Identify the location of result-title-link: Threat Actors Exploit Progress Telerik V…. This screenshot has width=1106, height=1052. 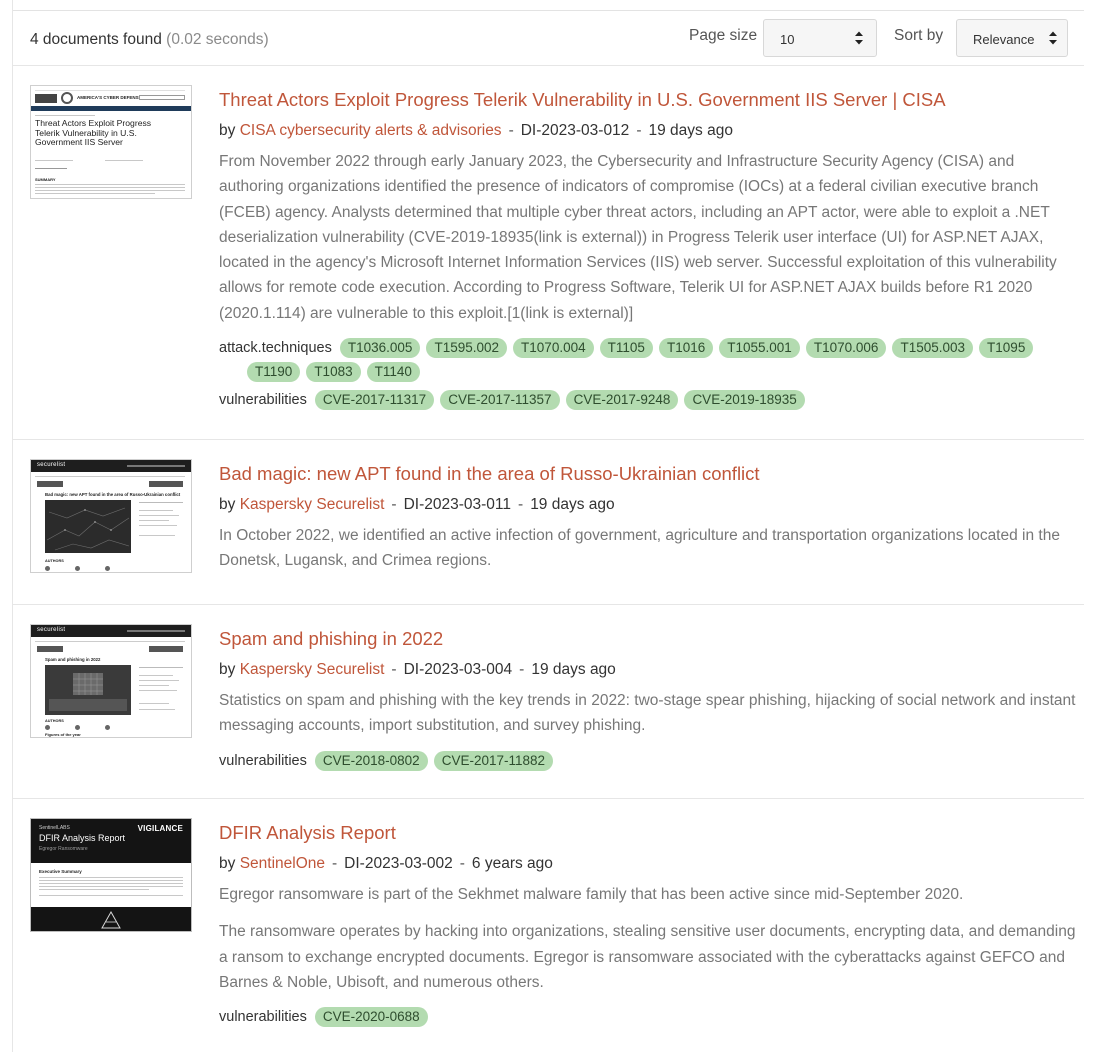
(648, 100).